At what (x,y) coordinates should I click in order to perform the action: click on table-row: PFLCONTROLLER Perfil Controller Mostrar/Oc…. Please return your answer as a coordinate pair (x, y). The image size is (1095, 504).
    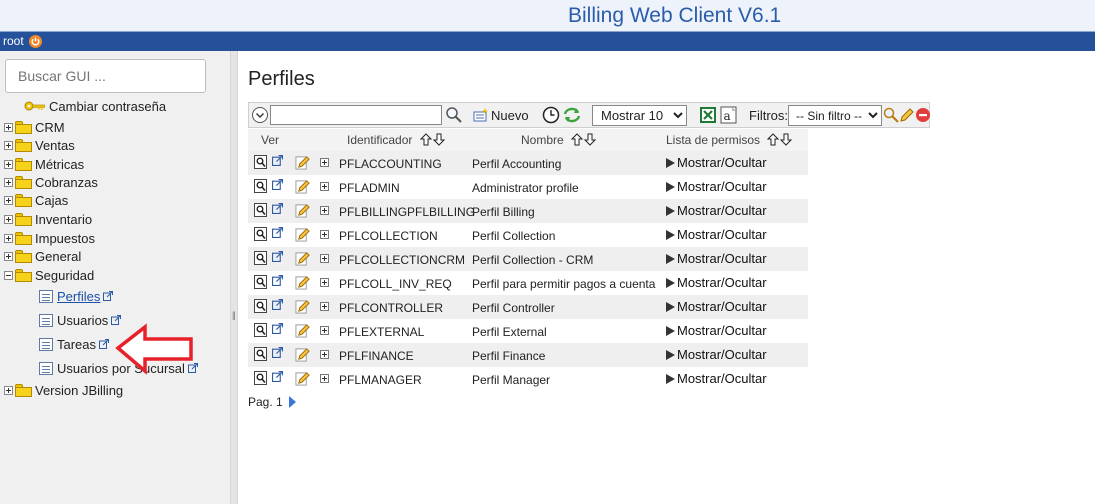
    Looking at the image, I should click on (528, 307).